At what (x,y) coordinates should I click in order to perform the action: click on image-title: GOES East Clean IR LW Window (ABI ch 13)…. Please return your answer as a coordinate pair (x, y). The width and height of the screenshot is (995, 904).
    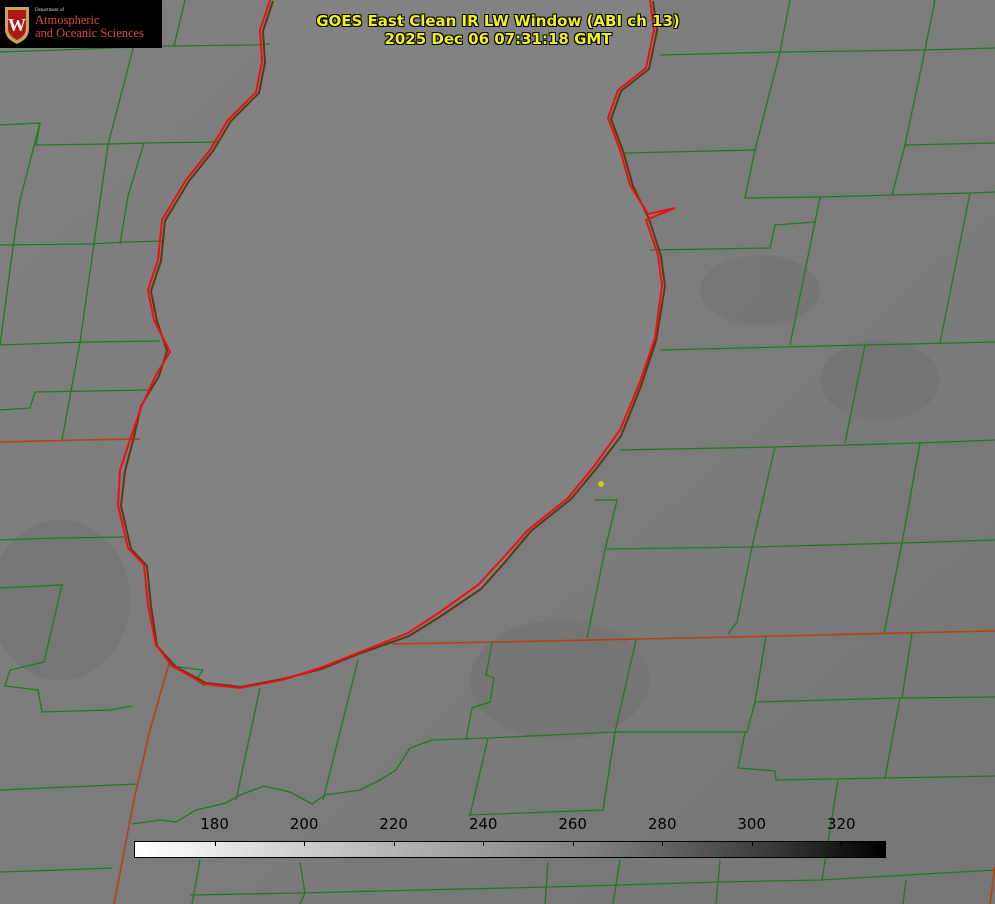
    Looking at the image, I should click on (498, 30).